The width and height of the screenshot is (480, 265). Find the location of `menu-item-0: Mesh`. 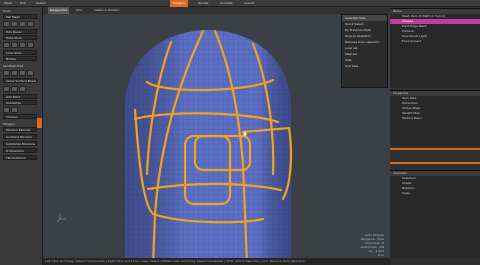

menu-item-0: Mesh is located at coordinates (8, 3).